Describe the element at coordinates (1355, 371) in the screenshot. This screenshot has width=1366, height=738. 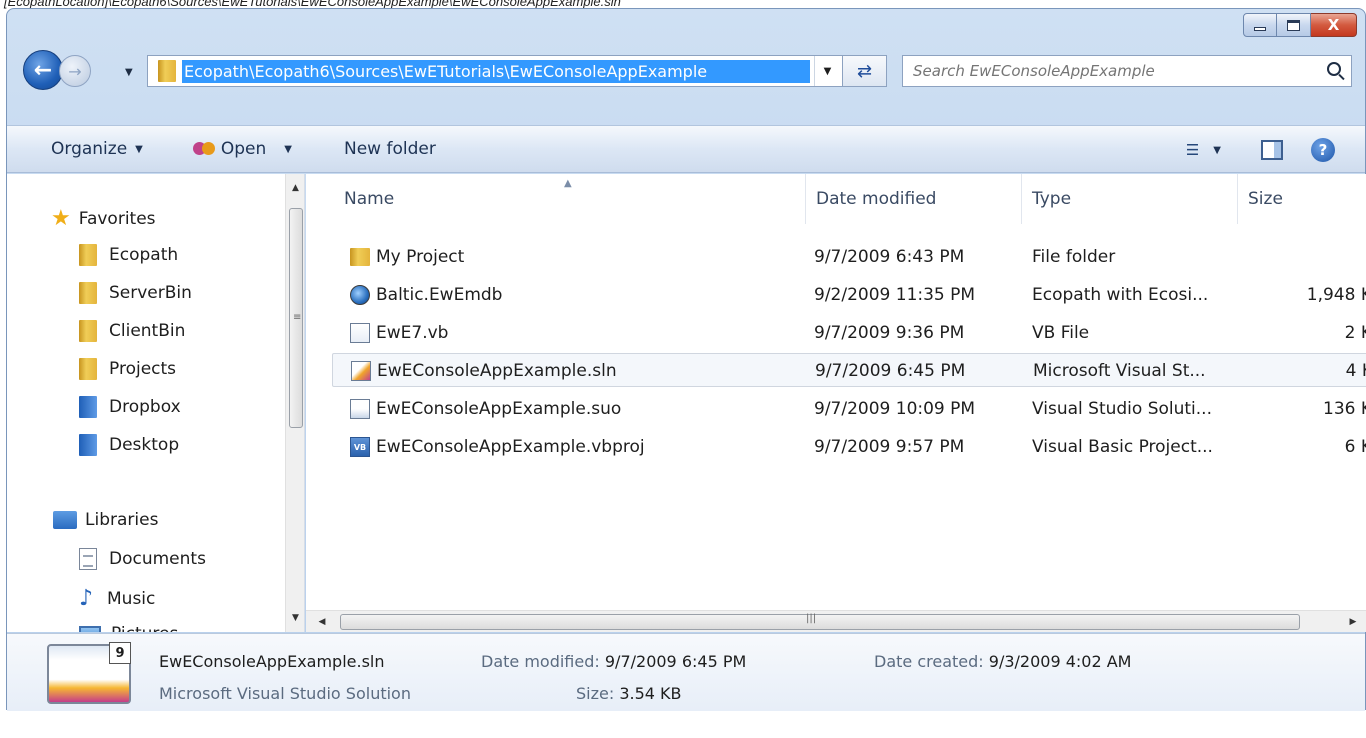
I see `size-cell: 4 K` at that location.